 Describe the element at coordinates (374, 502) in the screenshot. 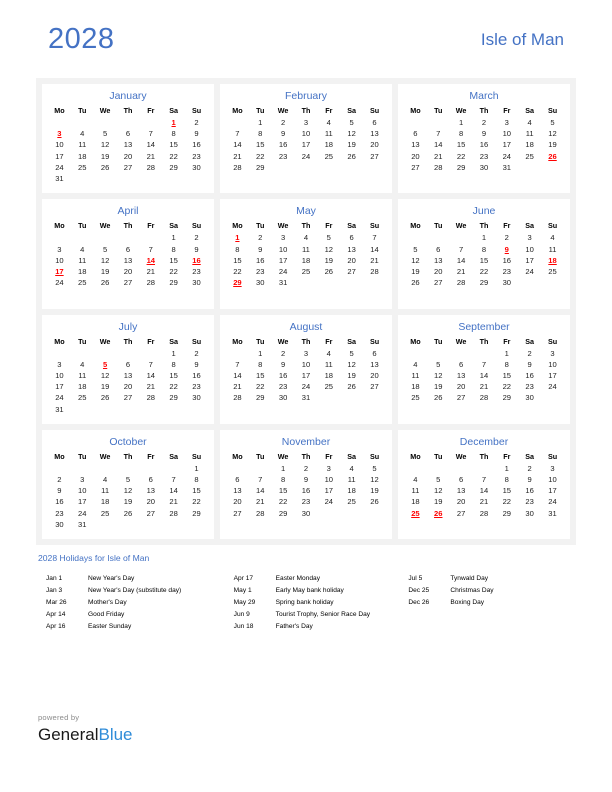

I see `day-cell: 26` at that location.